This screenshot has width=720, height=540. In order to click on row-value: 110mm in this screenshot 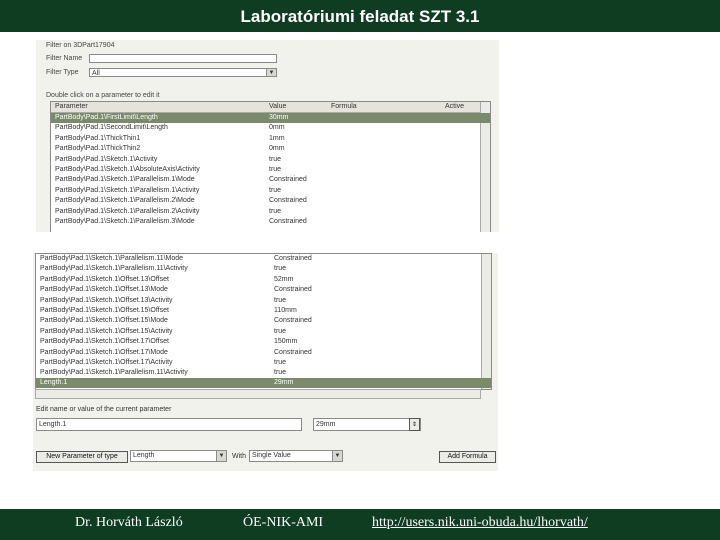, I will do `click(285, 310)`.